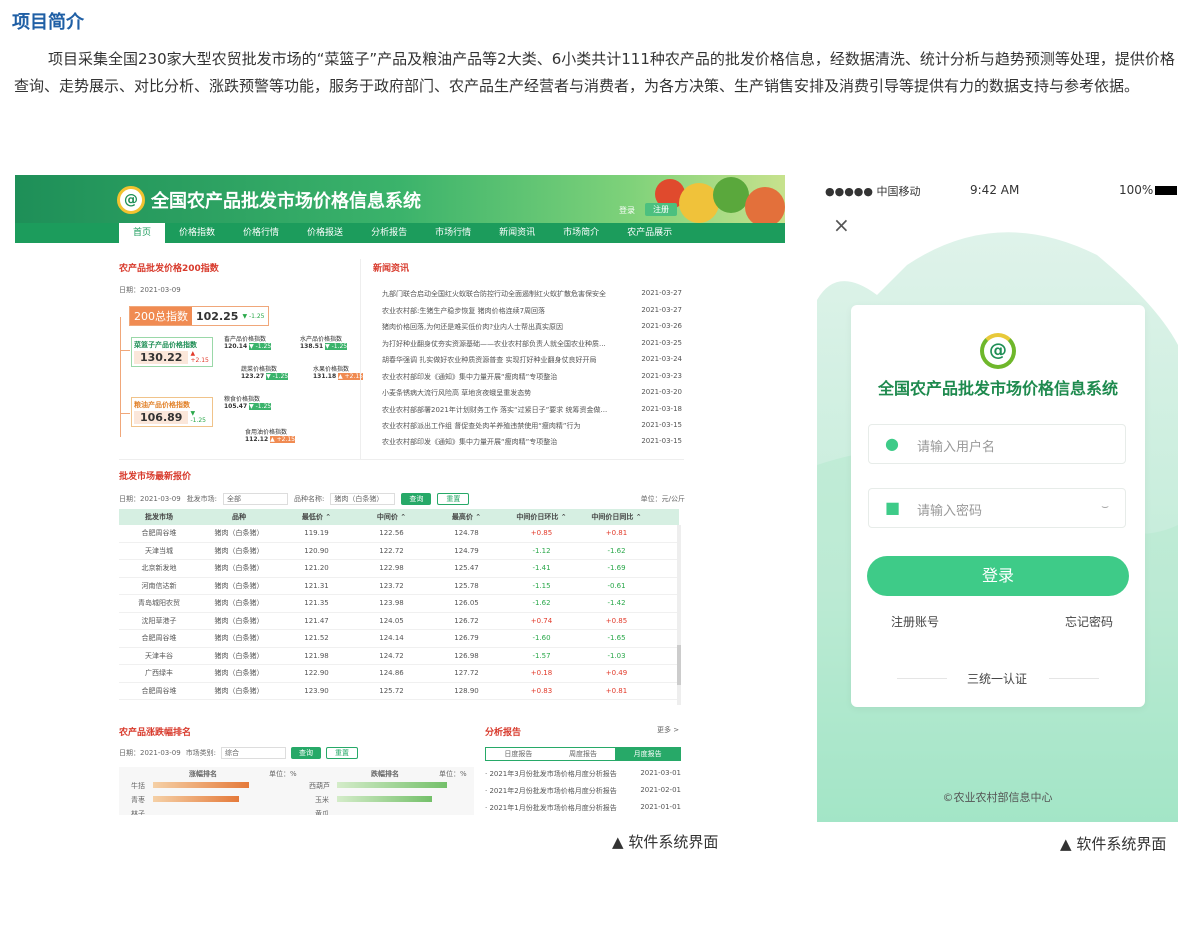 The height and width of the screenshot is (926, 1200). What do you see at coordinates (399, 674) in the screenshot?
I see `table-row: 广西绿丰 猪肉（白条猪） 122.90 124.86 127.72 +0.18 +0.49` at bounding box center [399, 674].